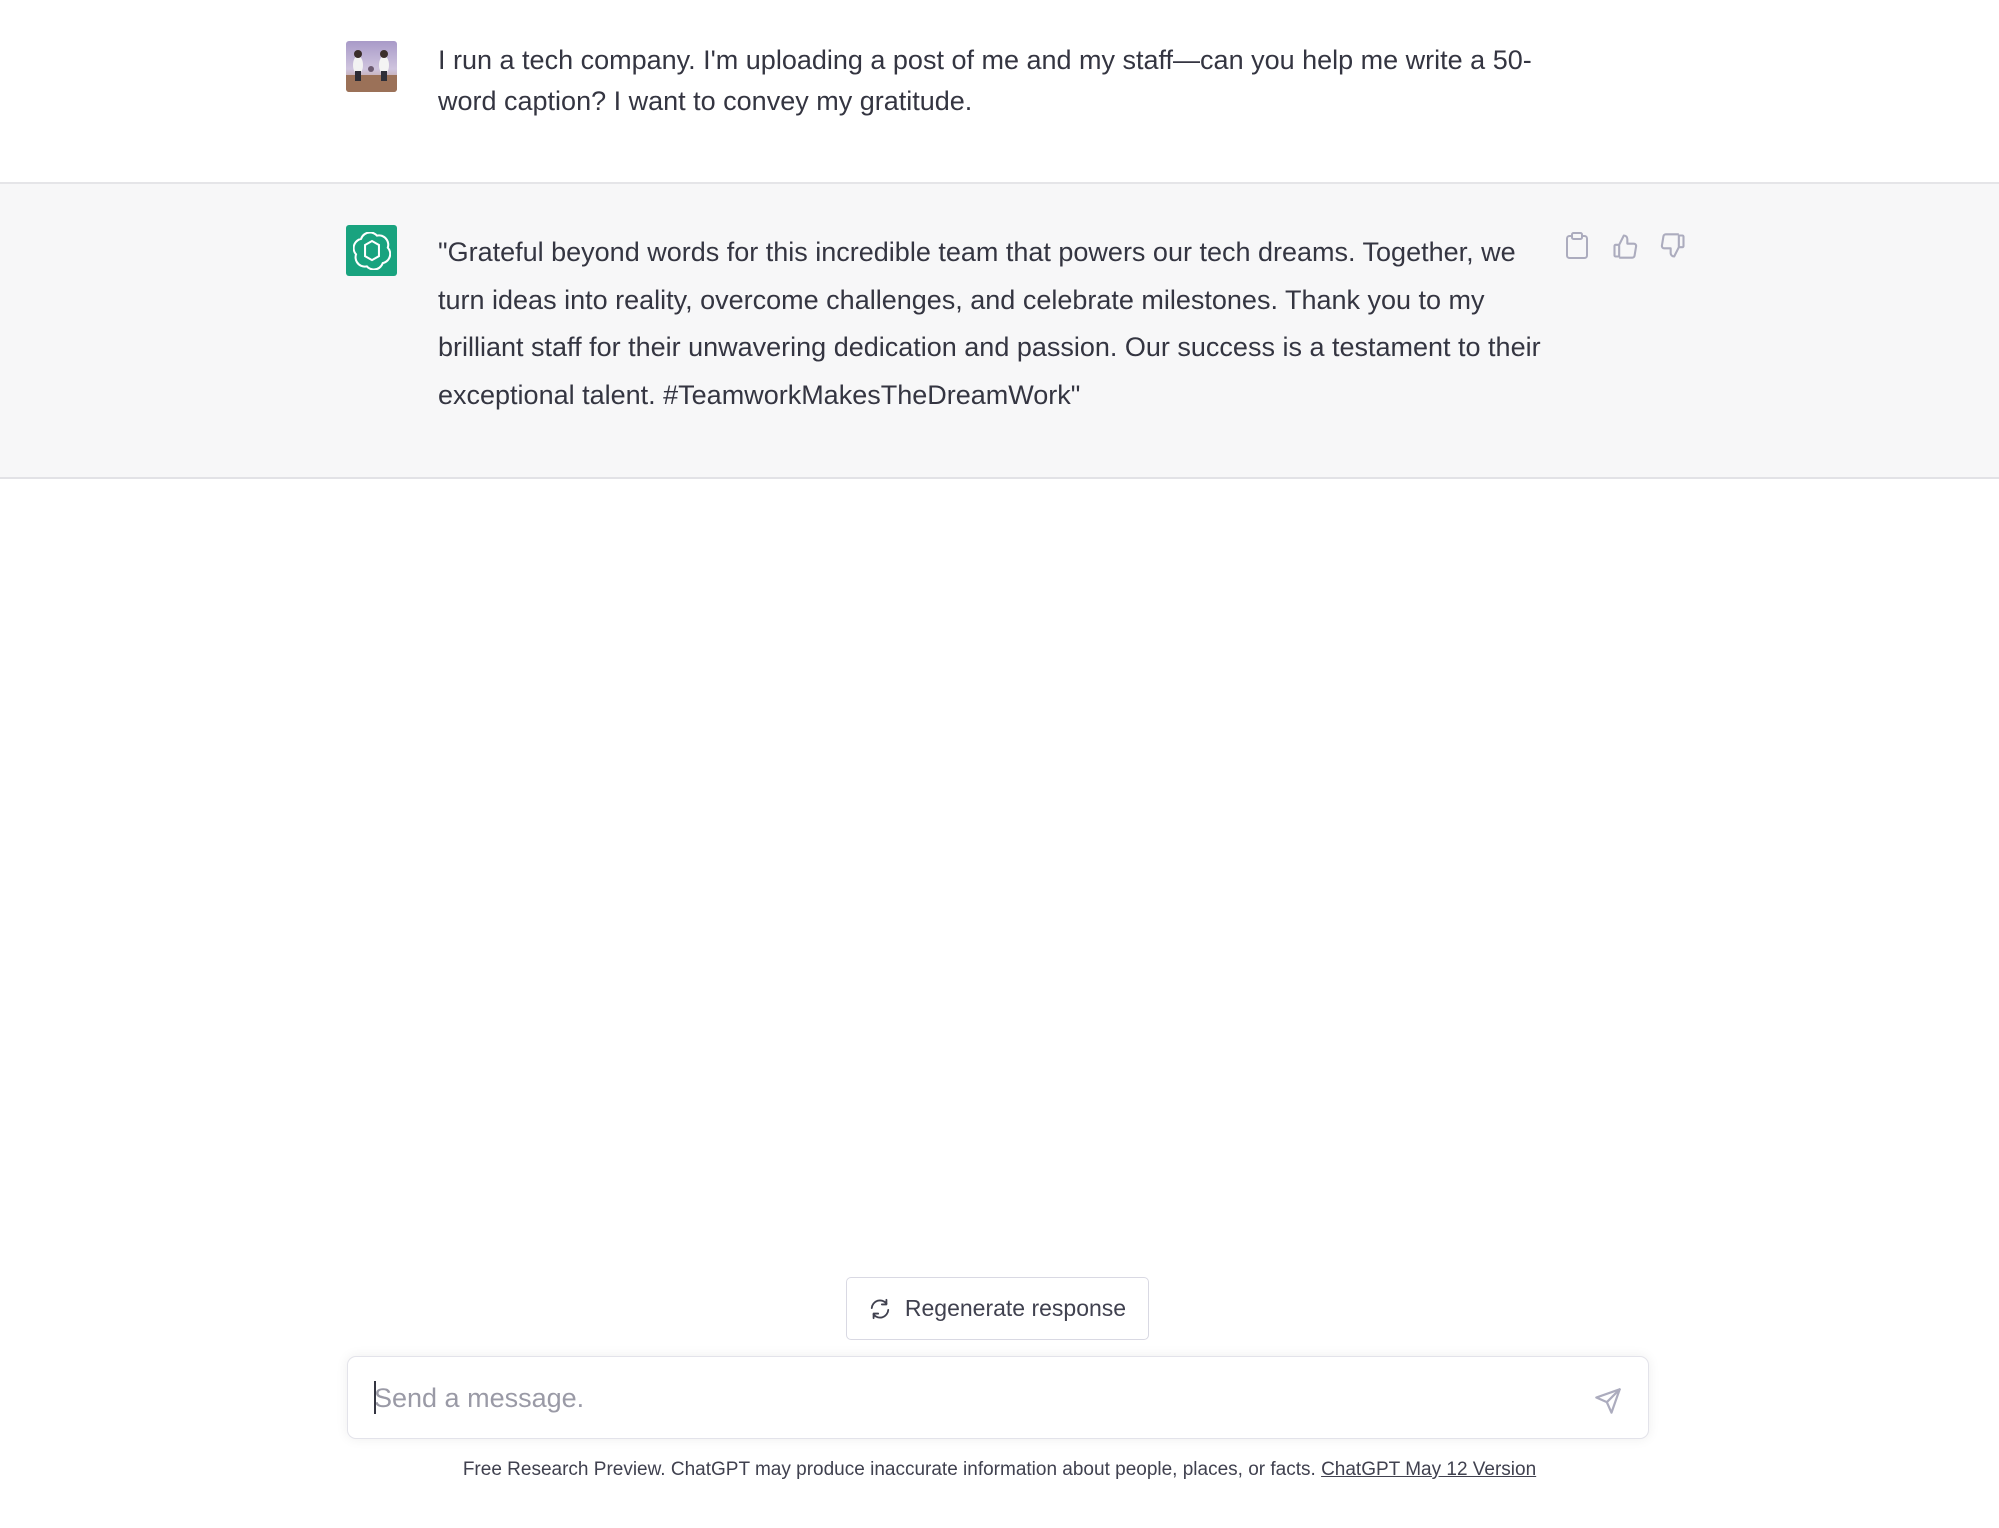 This screenshot has width=1999, height=1528. I want to click on message-composer, so click(998, 1397).